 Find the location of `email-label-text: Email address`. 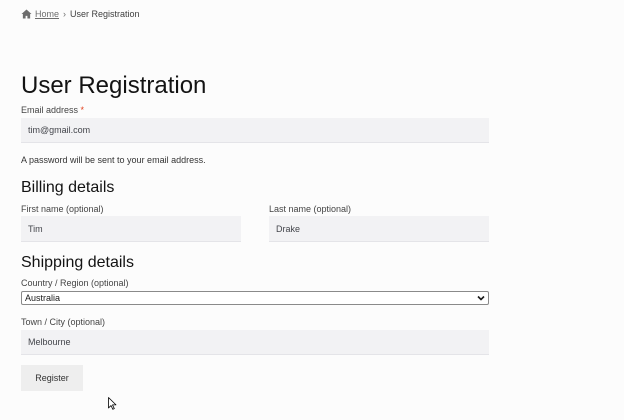

email-label-text: Email address is located at coordinates (50, 110).